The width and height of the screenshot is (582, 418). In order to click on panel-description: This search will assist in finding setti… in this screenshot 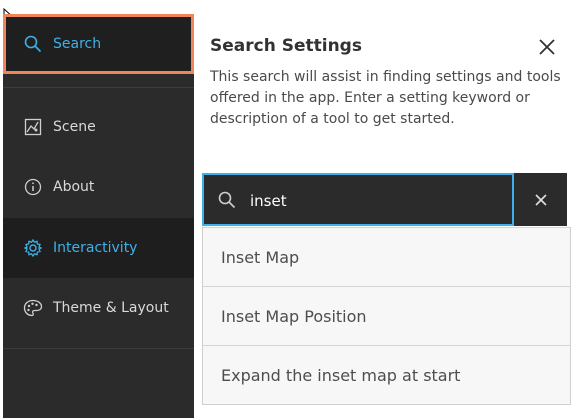, I will do `click(385, 98)`.